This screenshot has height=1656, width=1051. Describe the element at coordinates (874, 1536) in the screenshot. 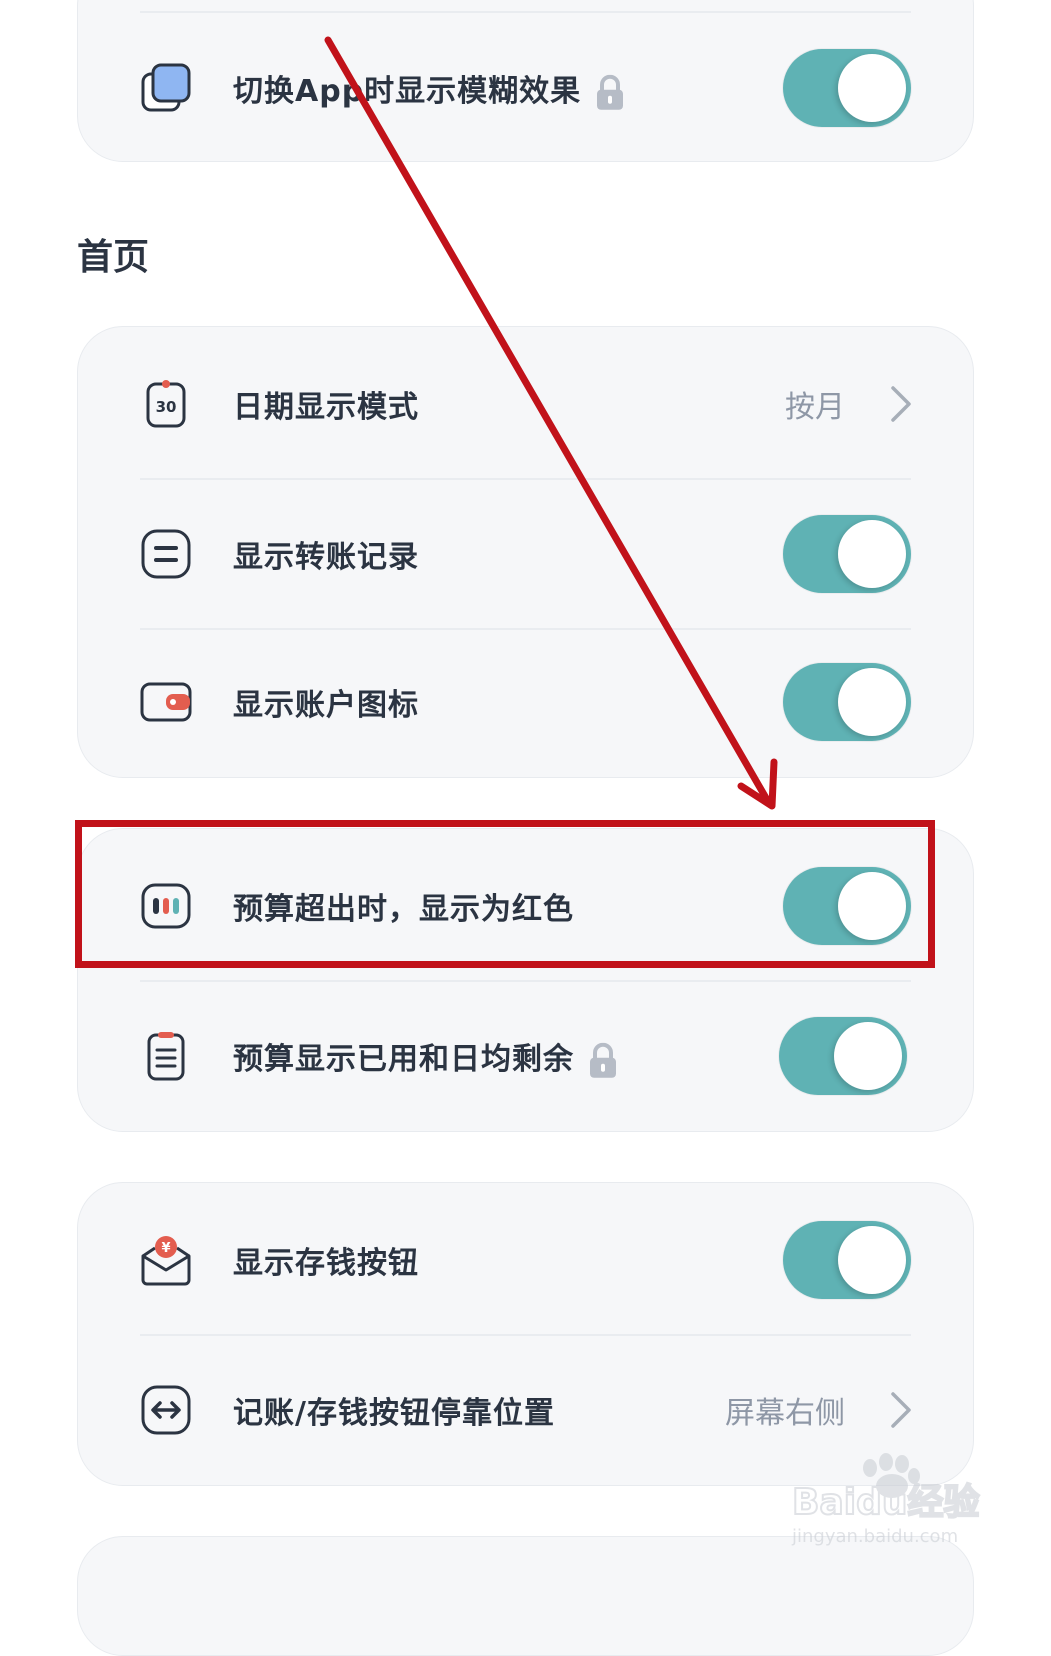

I see `watermark-url: jingyan.baidu.com` at that location.